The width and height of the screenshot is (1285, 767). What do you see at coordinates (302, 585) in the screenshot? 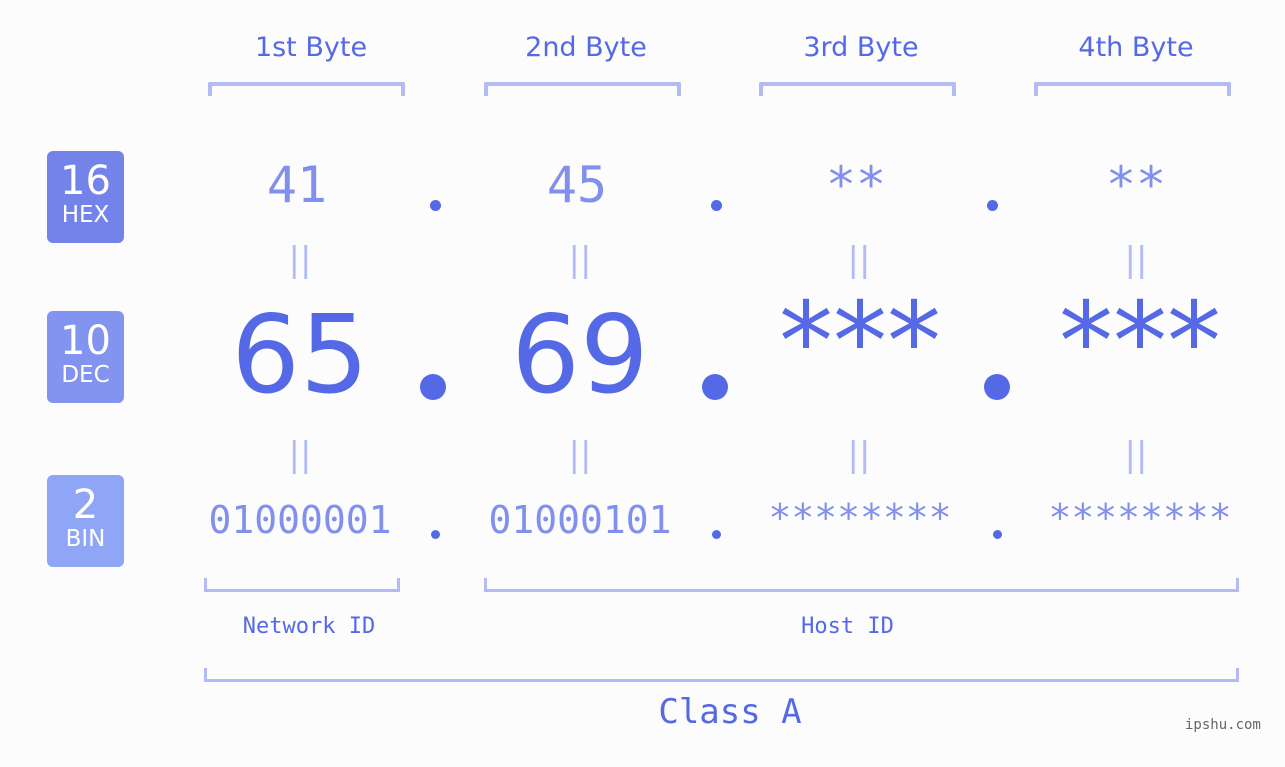
I see `network-id-bracket` at bounding box center [302, 585].